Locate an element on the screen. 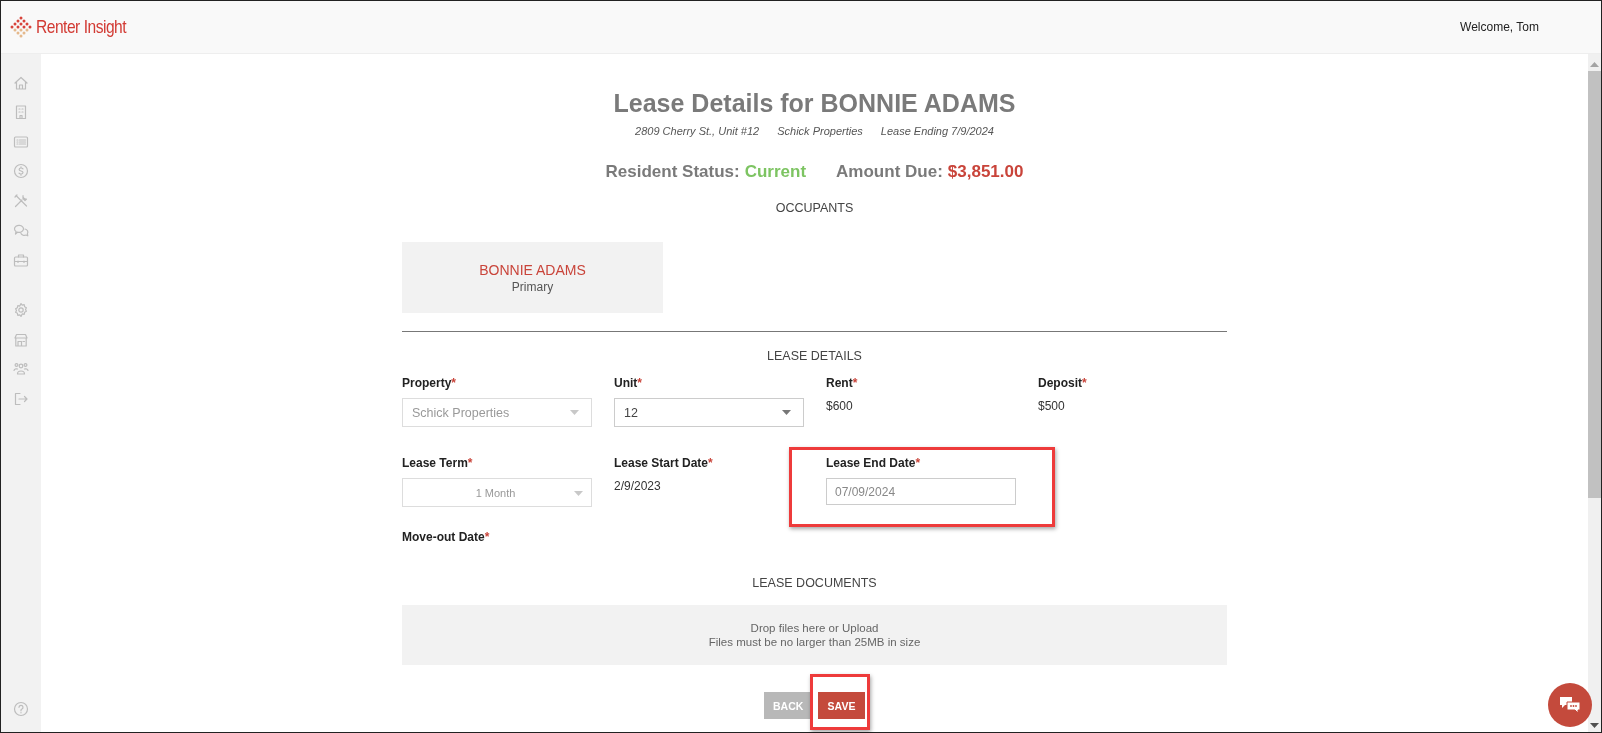  status-label: Amount Due: is located at coordinates (889, 172).